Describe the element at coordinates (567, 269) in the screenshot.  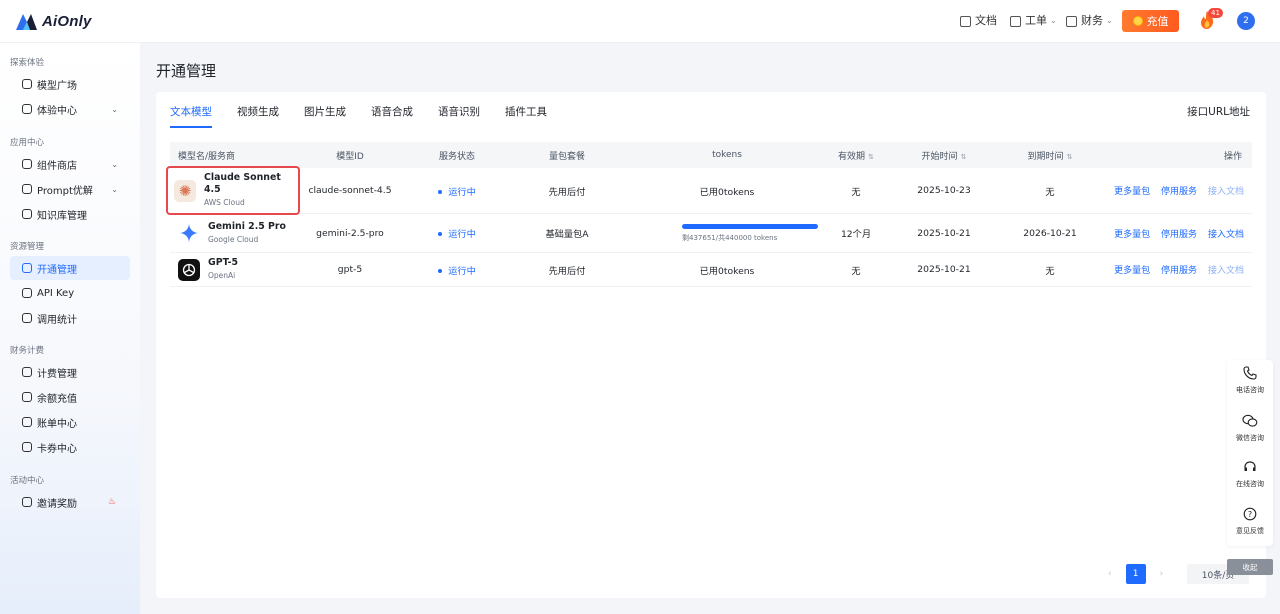
I see `plan: 先用后付` at that location.